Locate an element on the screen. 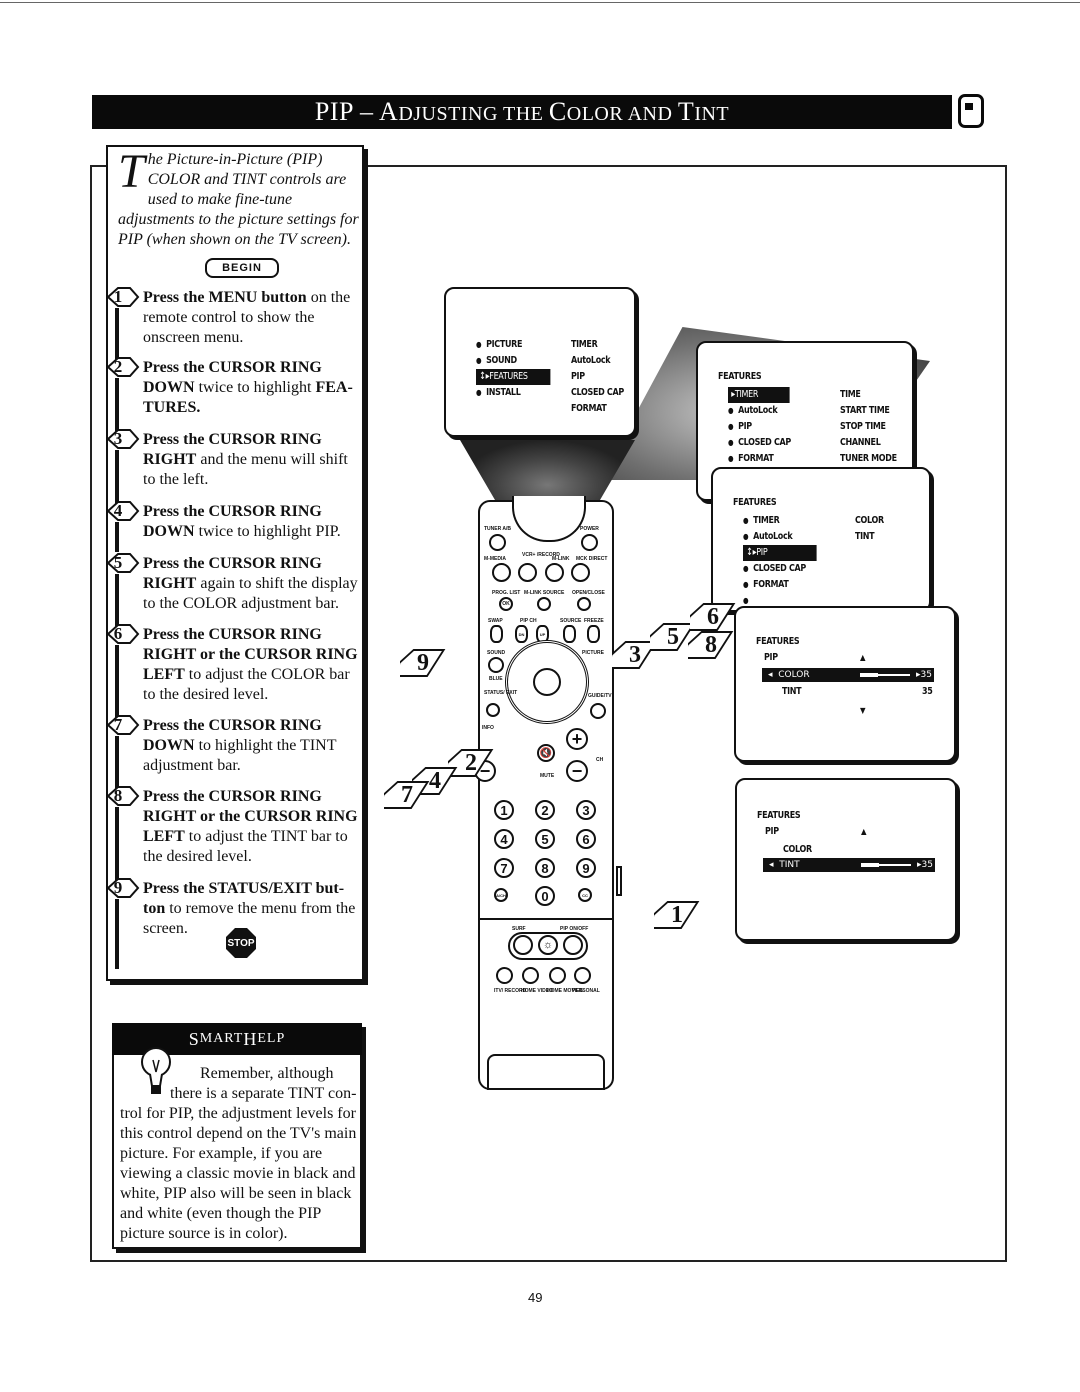 The height and width of the screenshot is (1392, 1080). page-title: PIP – ADJUSTING THE COLOR AND TINT is located at coordinates (522, 111).